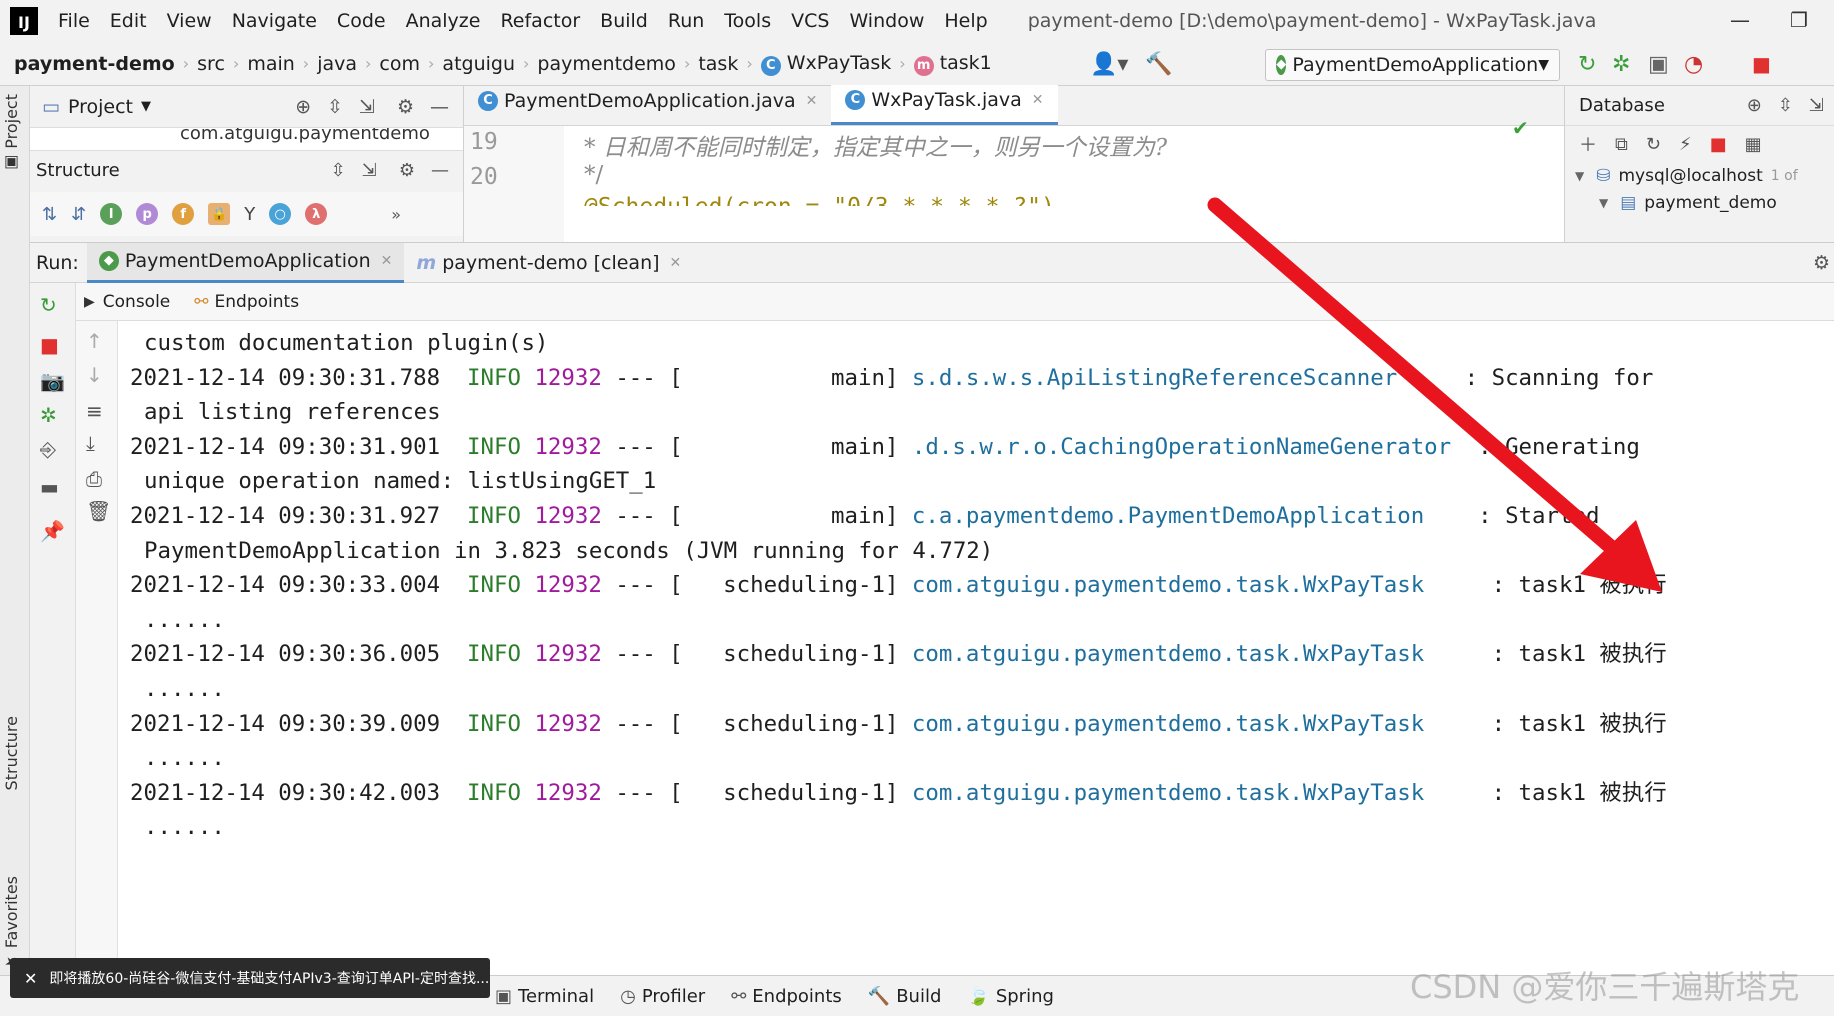  What do you see at coordinates (270, 64) in the screenshot?
I see `breadcrumb-item: main` at bounding box center [270, 64].